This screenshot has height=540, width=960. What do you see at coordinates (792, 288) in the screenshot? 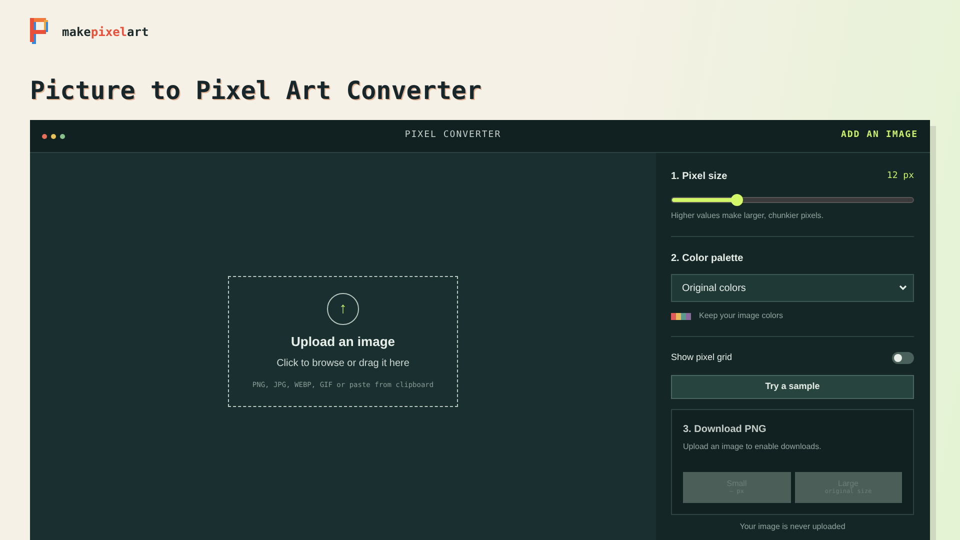
I see `palette-dropdown: Original colors` at bounding box center [792, 288].